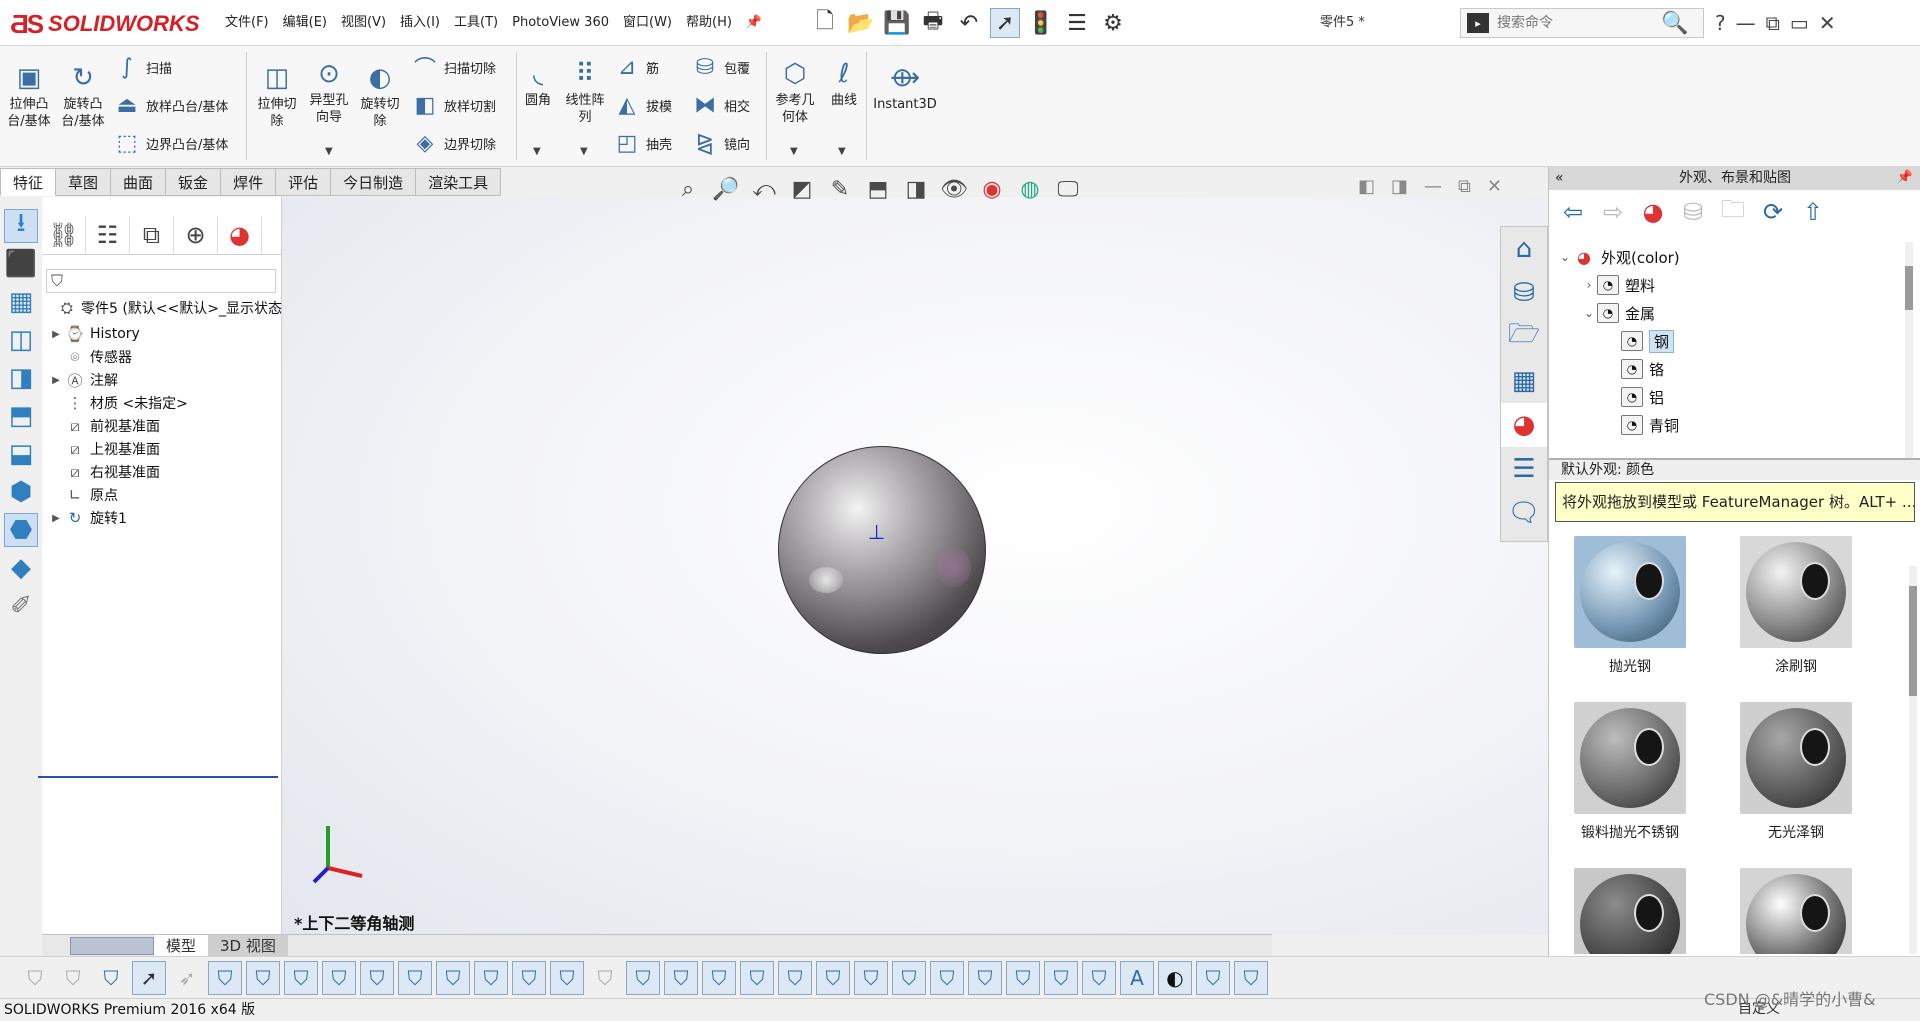  Describe the element at coordinates (21, 492) in the screenshot. I see `isometric-view-icon: ⬢` at that location.